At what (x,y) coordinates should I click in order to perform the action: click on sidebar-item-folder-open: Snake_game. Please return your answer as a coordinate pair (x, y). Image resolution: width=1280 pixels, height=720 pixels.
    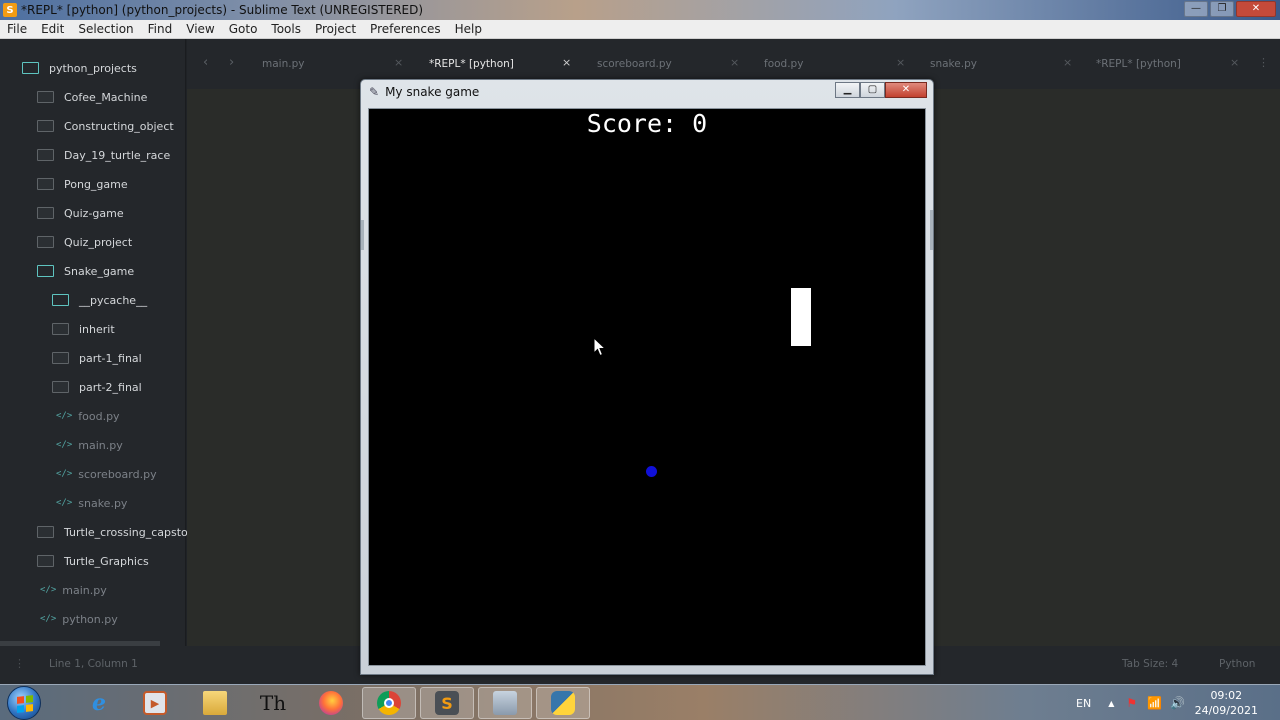
    Looking at the image, I should click on (85, 271).